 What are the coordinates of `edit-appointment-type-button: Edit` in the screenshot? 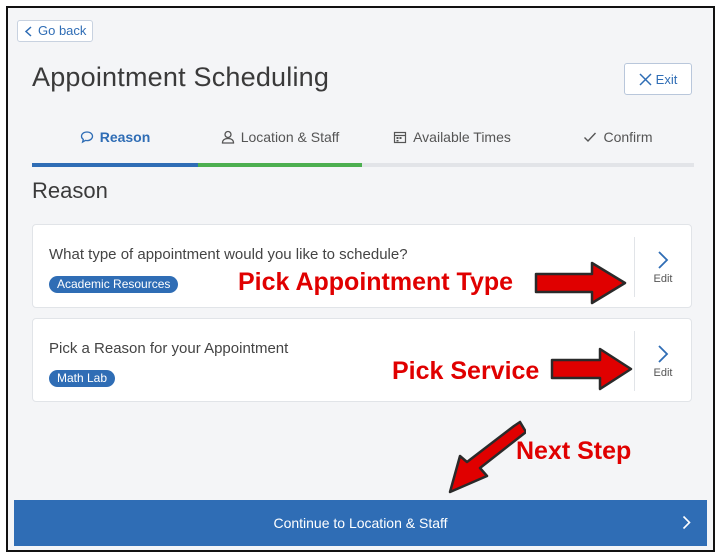 It's located at (662, 267).